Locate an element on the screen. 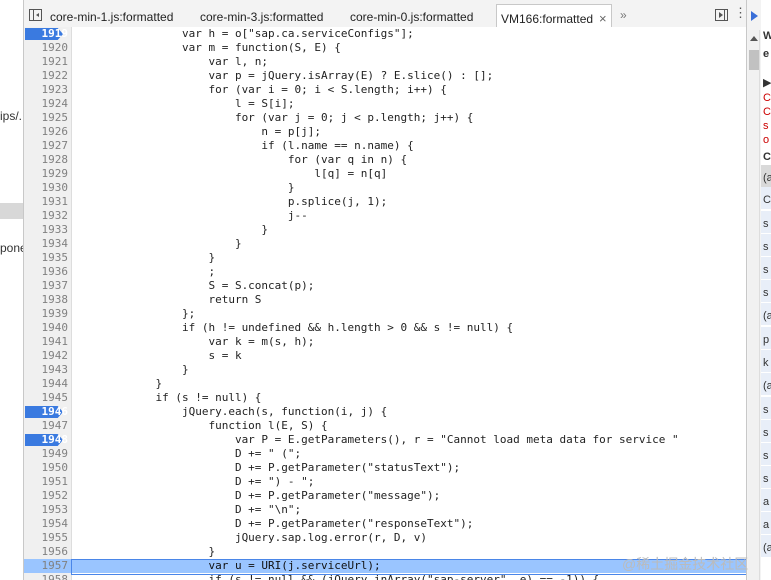  line-number: 1939 is located at coordinates (47, 314).